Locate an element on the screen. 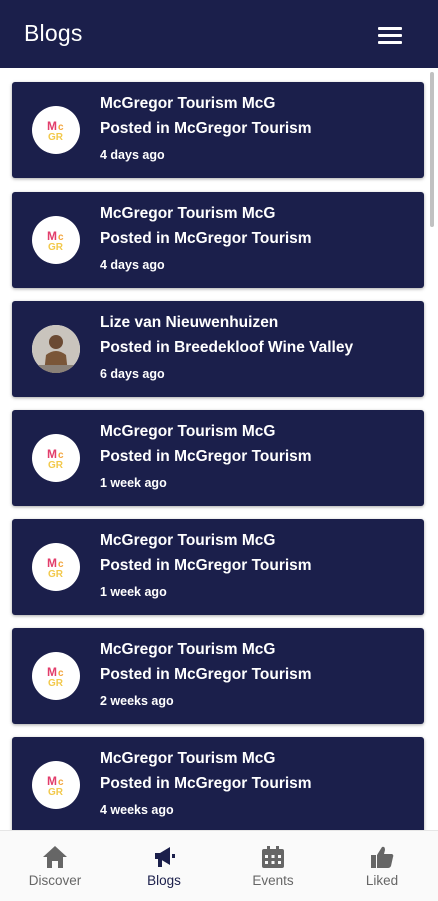 Image resolution: width=438 pixels, height=901 pixels. app-header: Blogs is located at coordinates (219, 34).